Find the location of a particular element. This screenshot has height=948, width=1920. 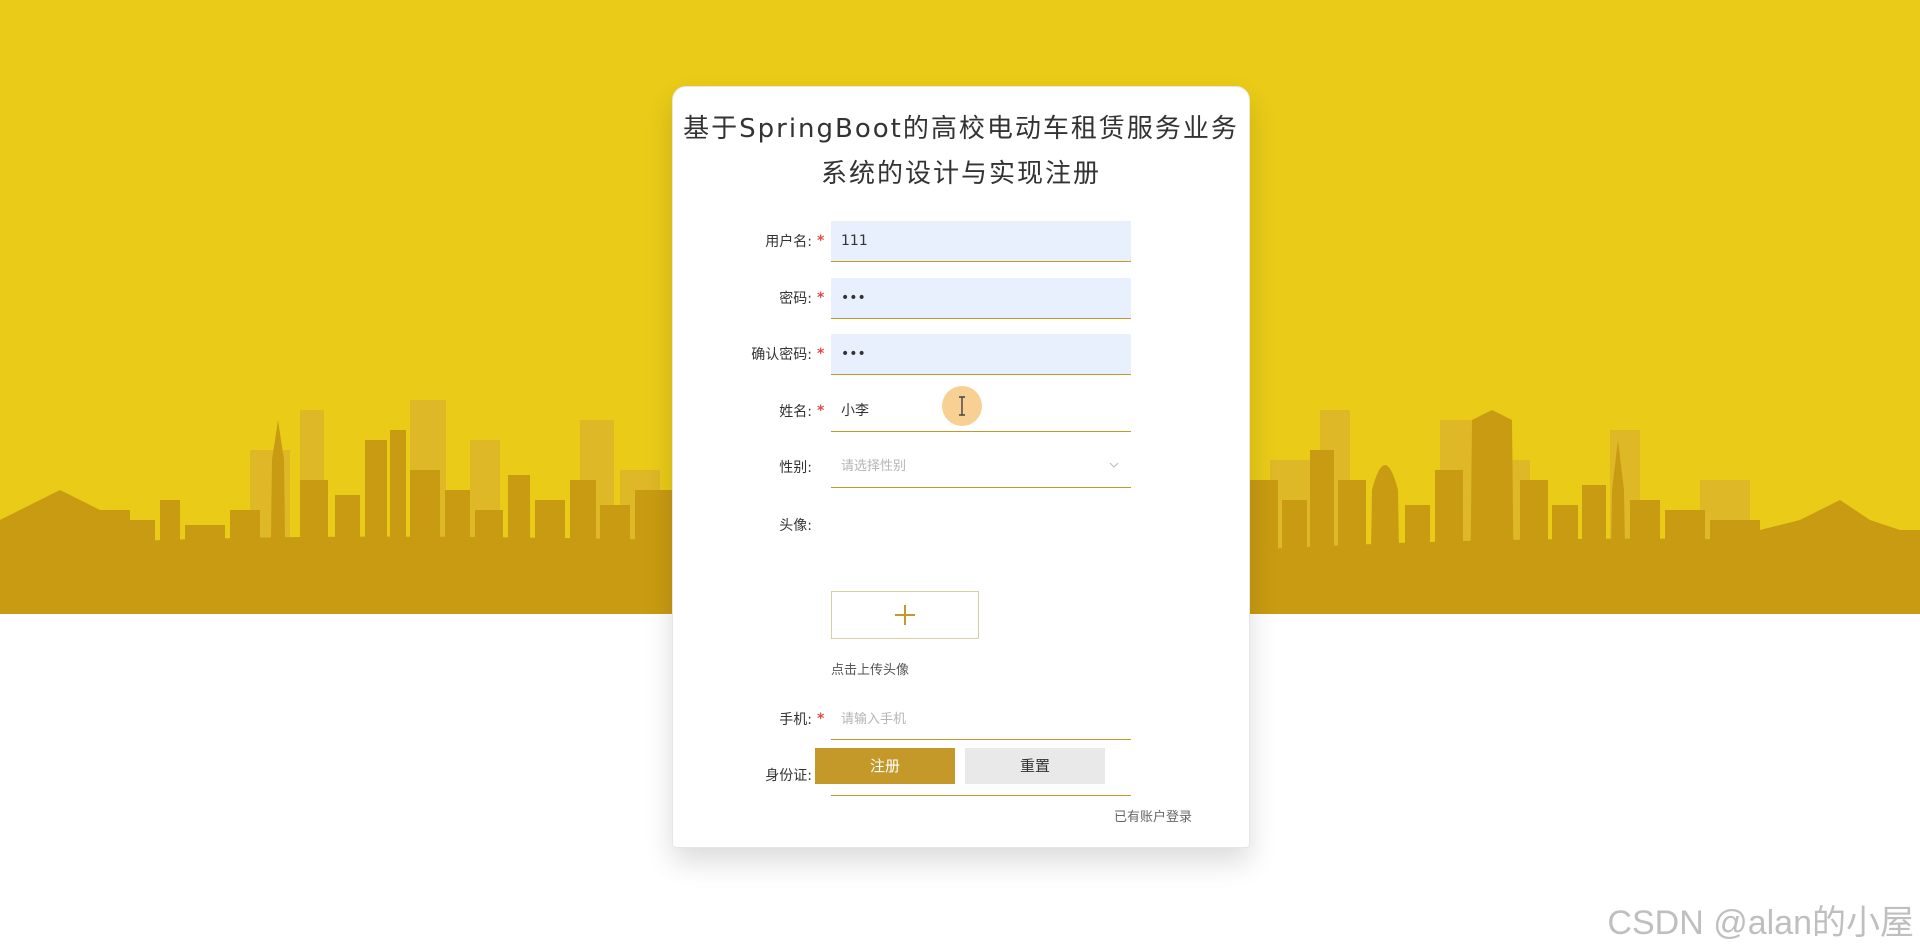

username-label: 用户名: is located at coordinates (788, 242).